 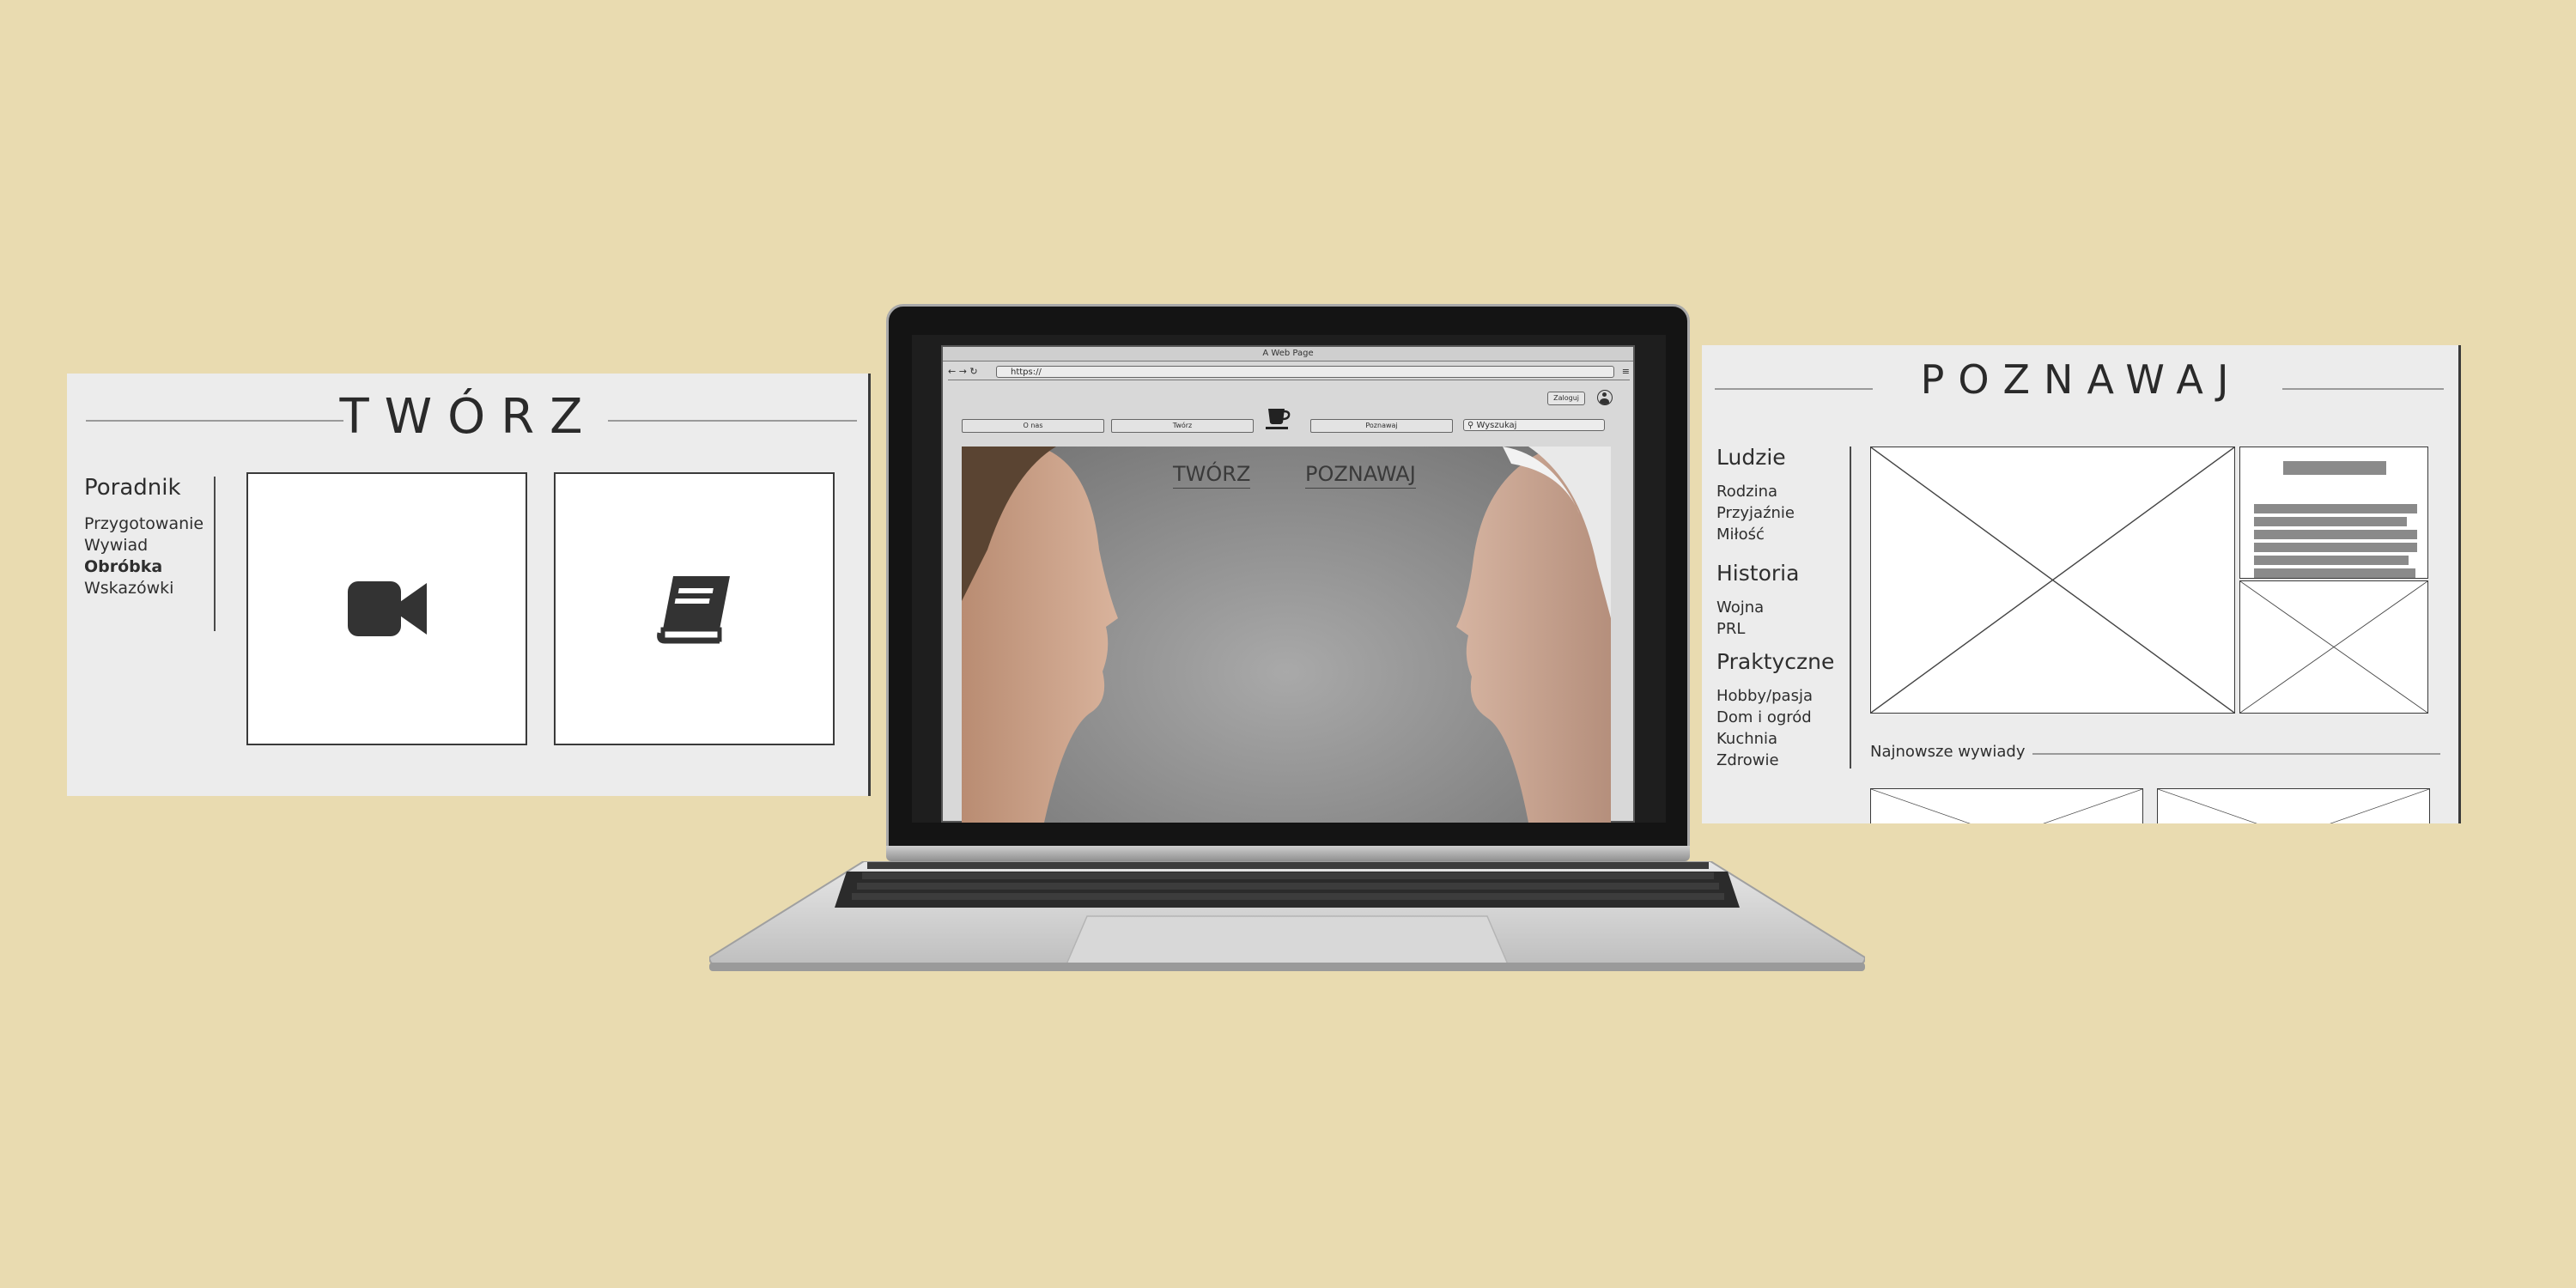 I want to click on video-camera-icon, so click(x=387, y=608).